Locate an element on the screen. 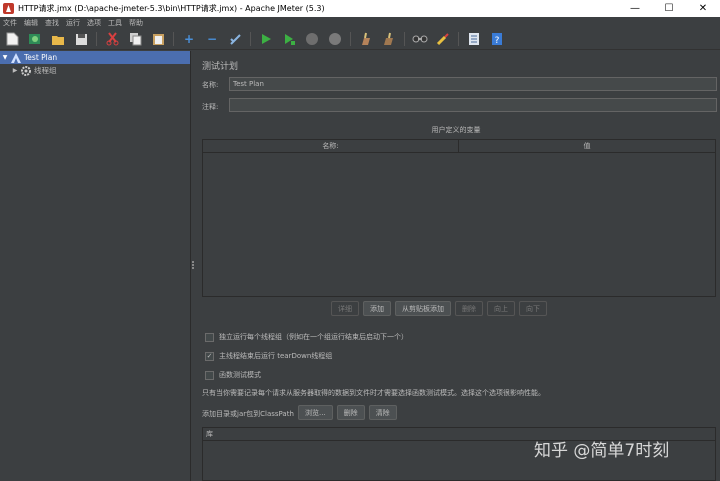  serialize-threadgroups-option: 独立运行每个线程组（例如在一个组运行结束后启动下一个） is located at coordinates (306, 337).